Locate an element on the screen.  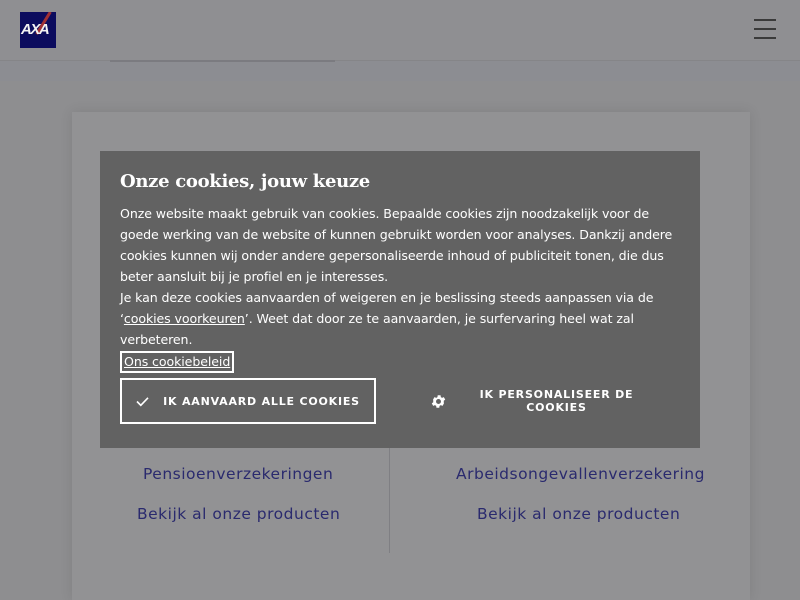
all-products-link-right: Bekijk al onze producten is located at coordinates (578, 514).